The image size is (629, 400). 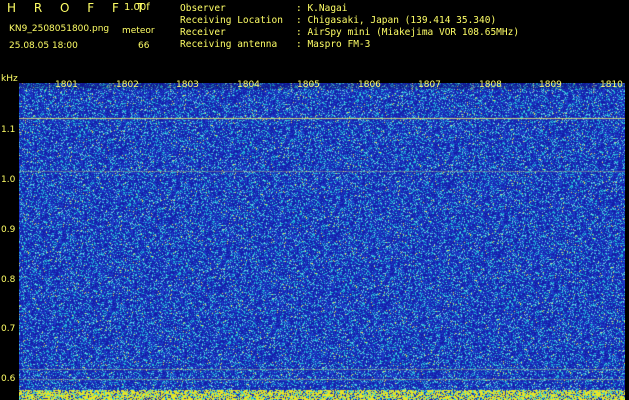 I want to click on meteor-count: 66, so click(x=144, y=46).